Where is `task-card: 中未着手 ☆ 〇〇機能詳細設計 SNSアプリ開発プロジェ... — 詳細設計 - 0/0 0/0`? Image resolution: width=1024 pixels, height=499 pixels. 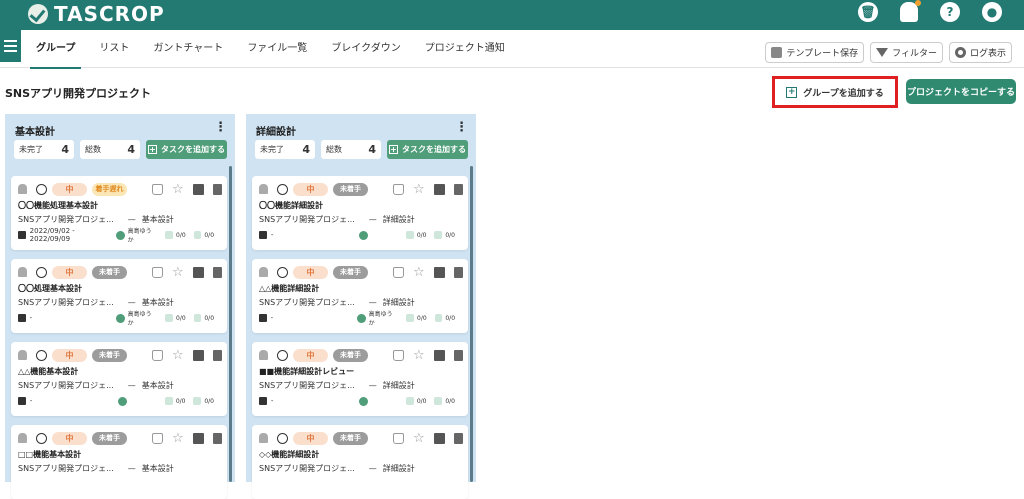
task-card: 中未着手 ☆ 〇〇機能詳細設計 SNSアプリ開発プロジェ... — 詳細設計 - 0/0 0/0 is located at coordinates (360, 213).